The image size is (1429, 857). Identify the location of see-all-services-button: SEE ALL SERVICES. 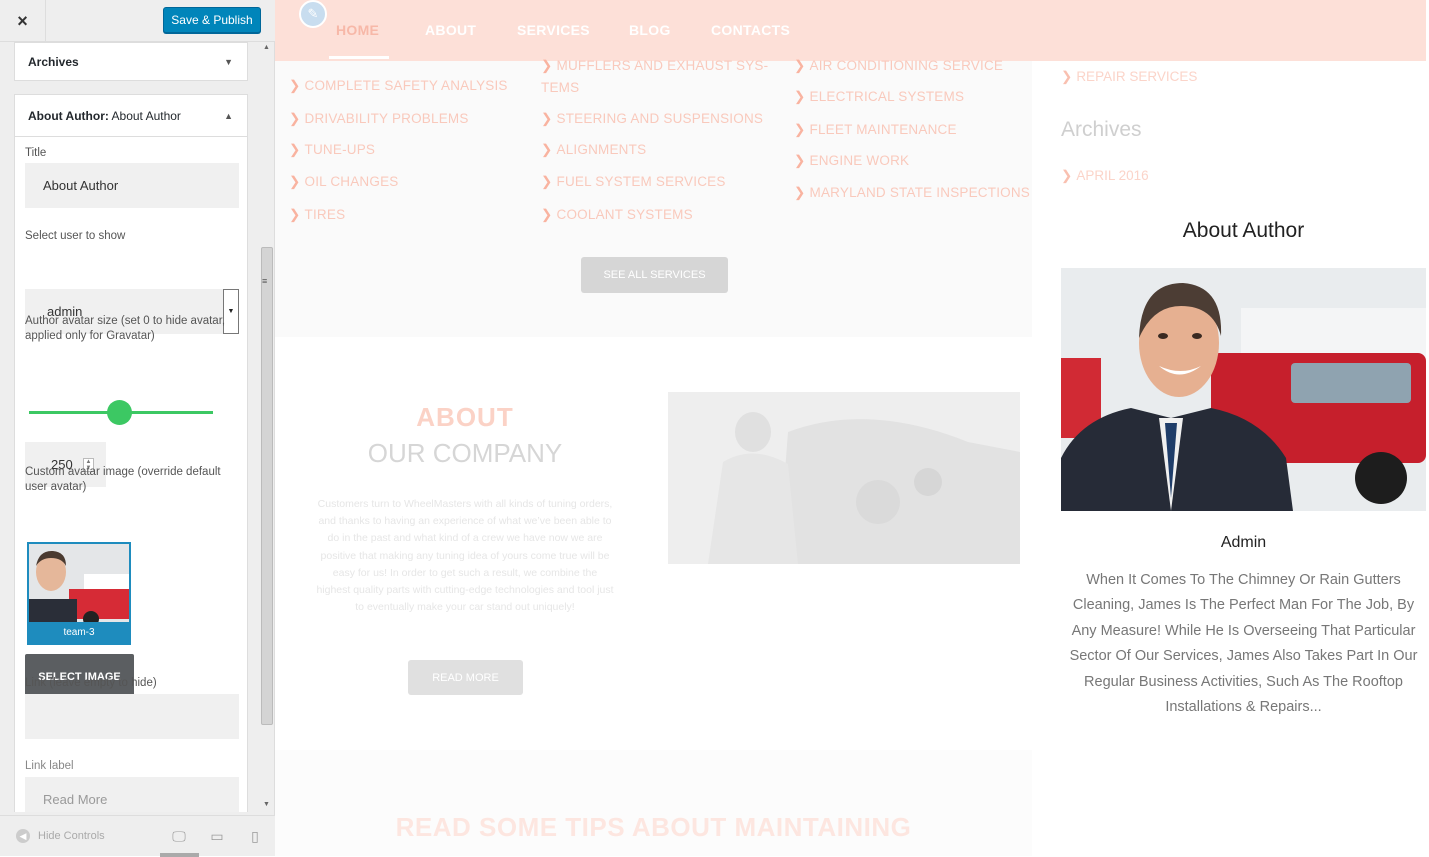
(654, 275).